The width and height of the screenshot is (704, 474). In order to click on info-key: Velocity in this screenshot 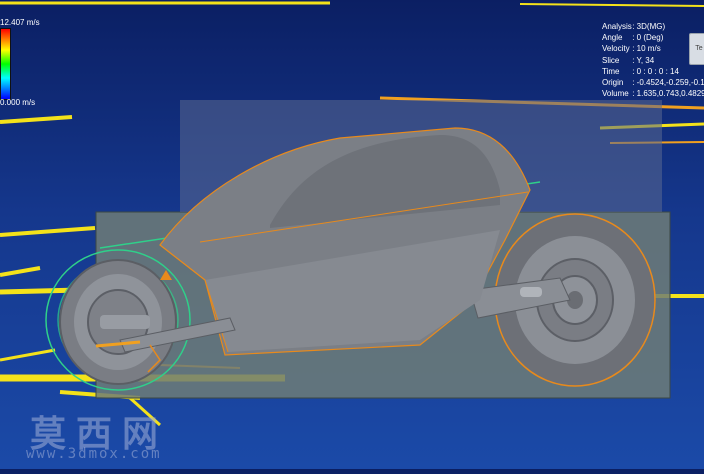, I will do `click(616, 49)`.